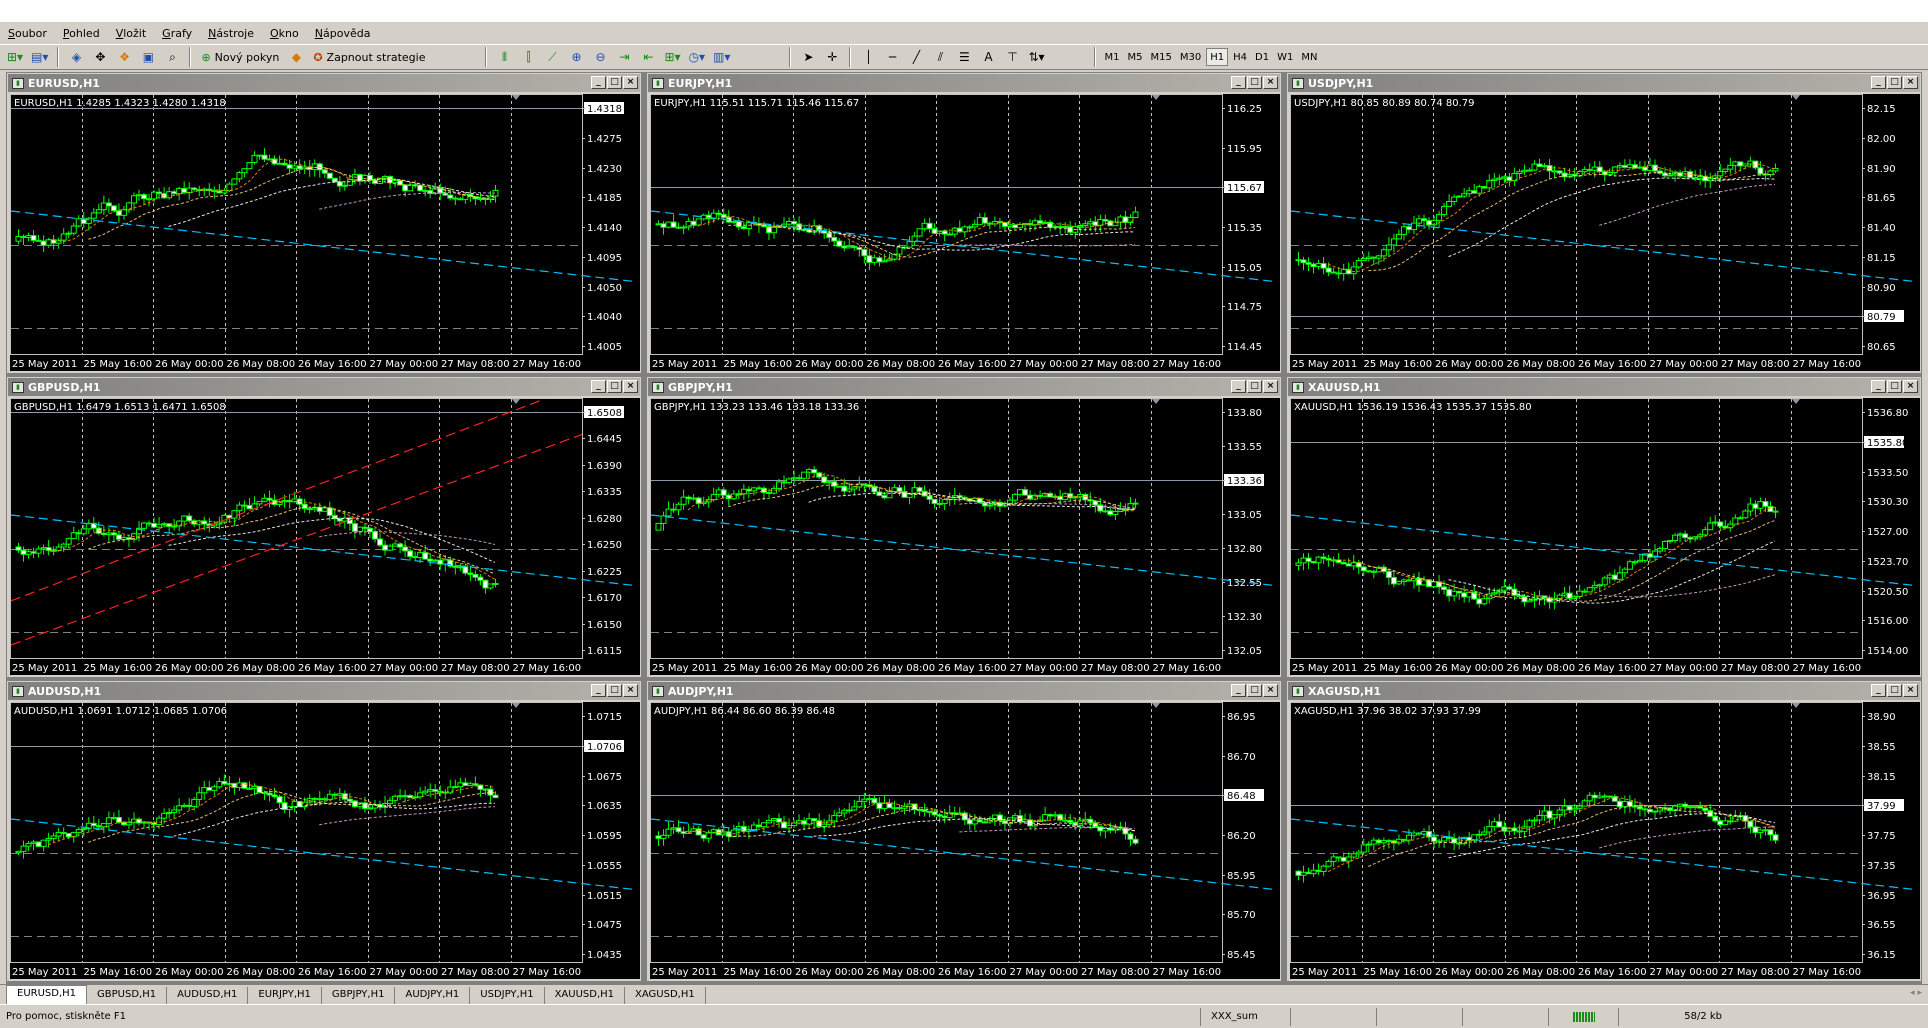 This screenshot has width=1928, height=1028. Describe the element at coordinates (1190, 57) in the screenshot. I see `timeframe-m30-button: M30` at that location.